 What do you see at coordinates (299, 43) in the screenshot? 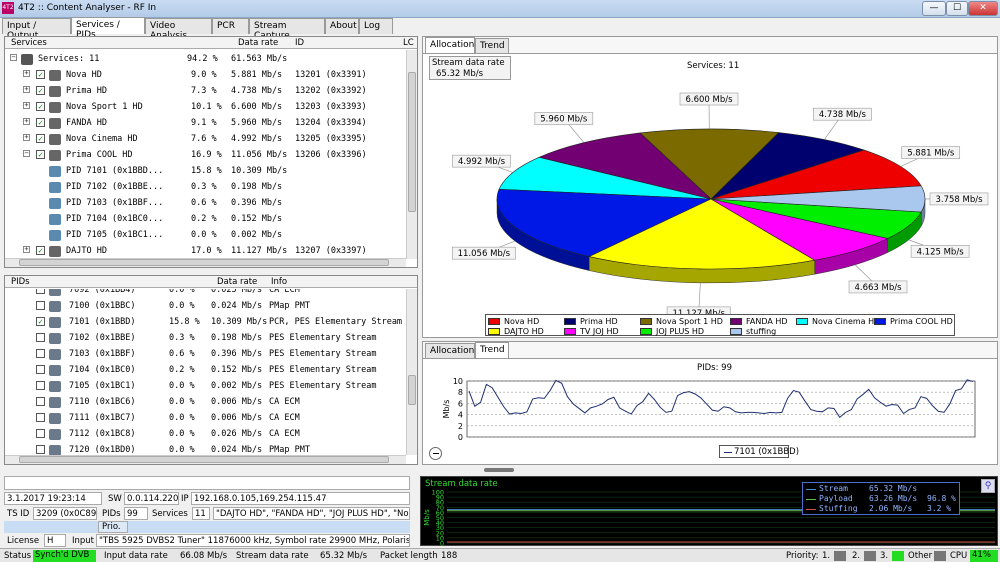
I see `col-id: ID` at bounding box center [299, 43].